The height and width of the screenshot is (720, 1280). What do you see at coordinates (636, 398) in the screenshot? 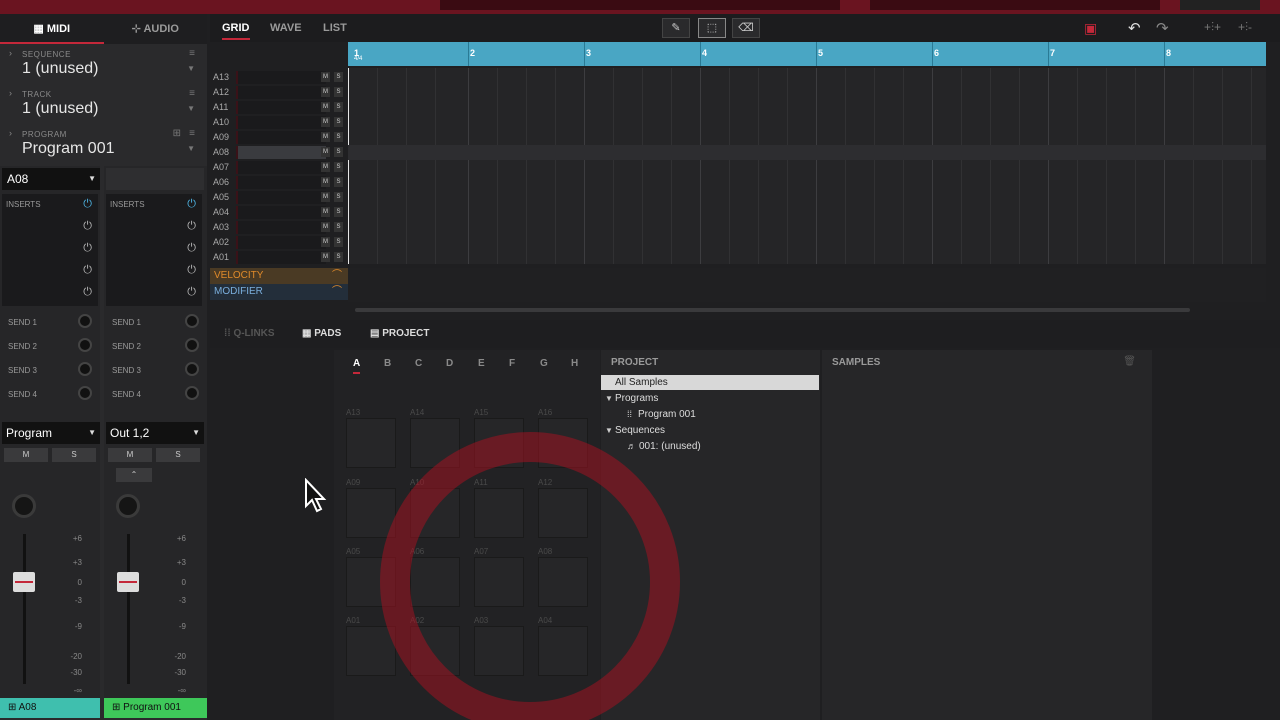
I see `programs-folder: Programs` at bounding box center [636, 398].